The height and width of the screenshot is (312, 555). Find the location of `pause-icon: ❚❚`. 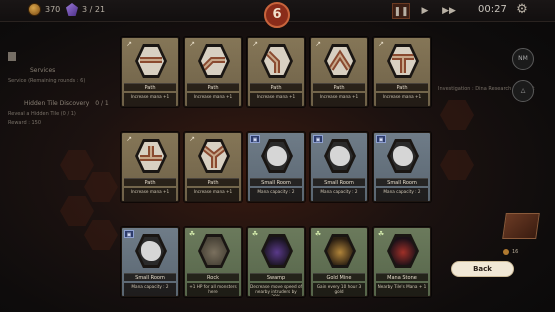

pause-icon: ❚❚ is located at coordinates (401, 12).